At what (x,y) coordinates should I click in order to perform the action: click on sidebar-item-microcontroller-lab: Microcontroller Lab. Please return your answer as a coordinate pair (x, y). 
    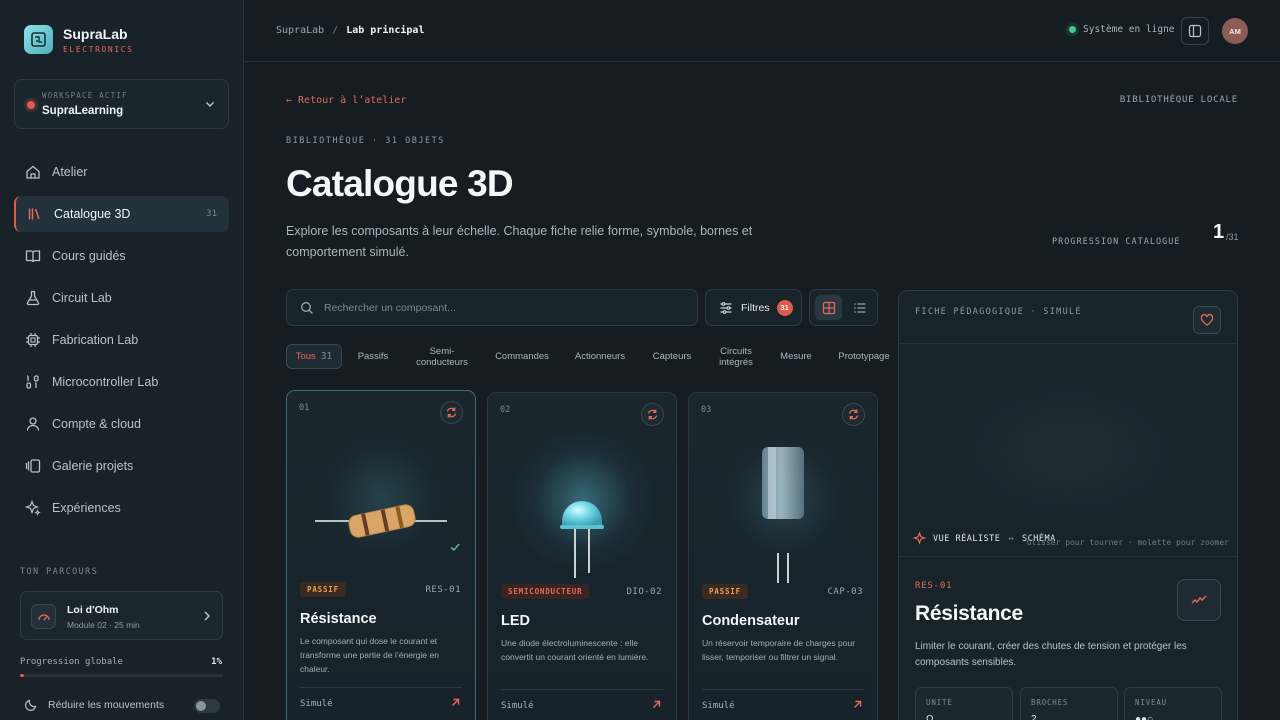
    Looking at the image, I should click on (121, 382).